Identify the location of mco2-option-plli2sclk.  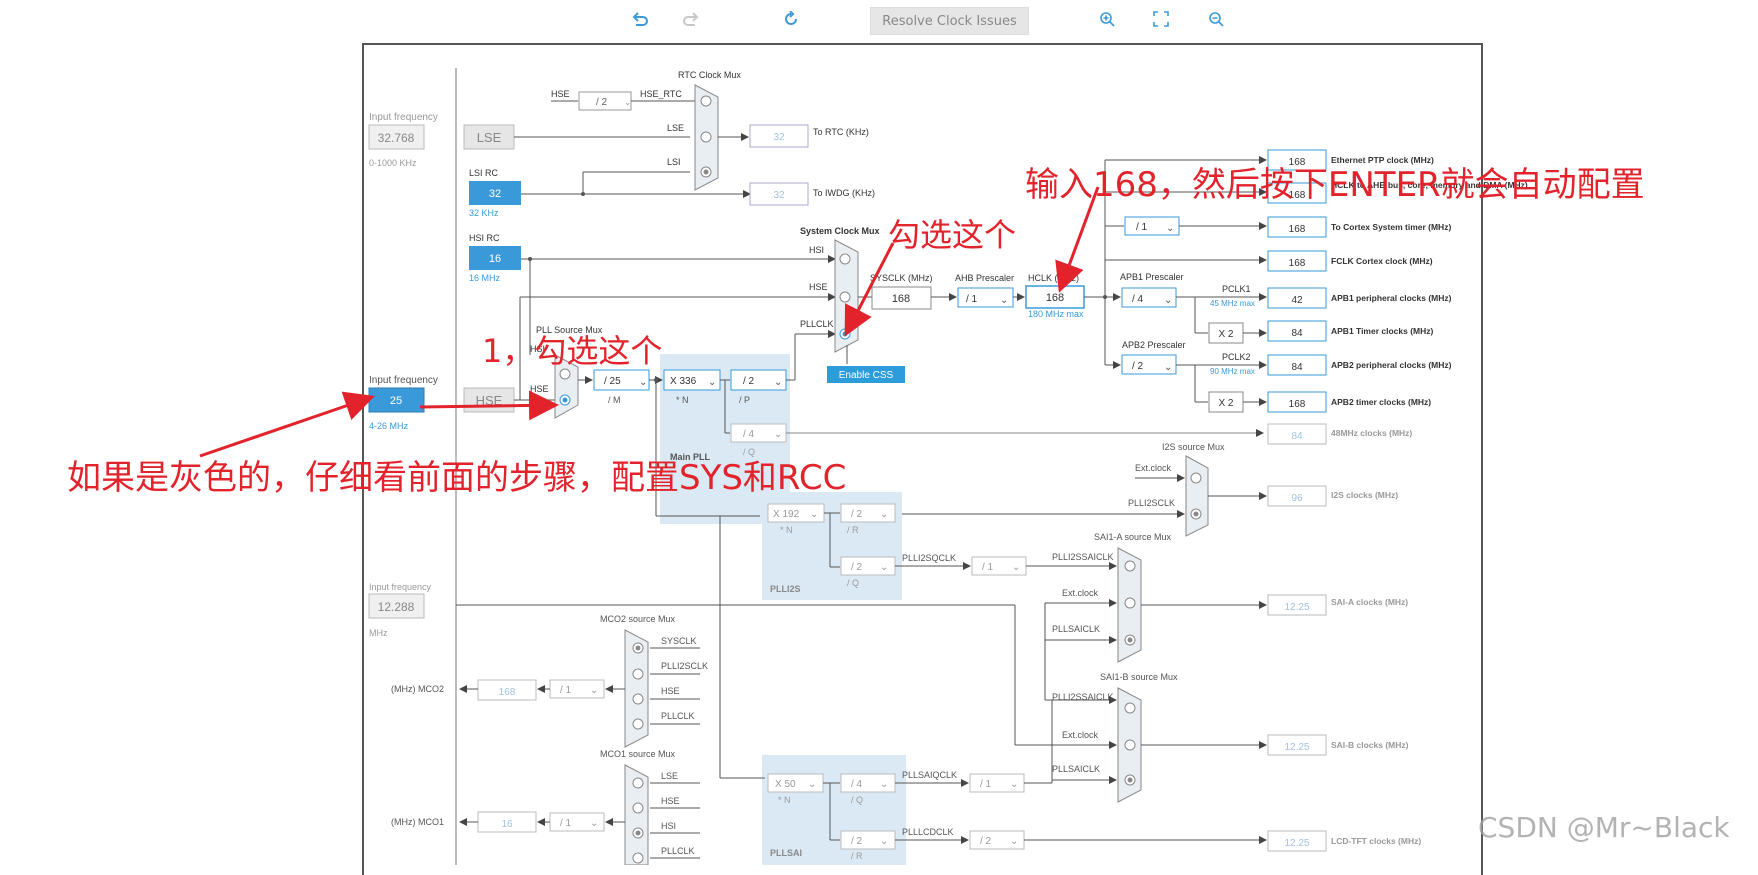
(638, 674).